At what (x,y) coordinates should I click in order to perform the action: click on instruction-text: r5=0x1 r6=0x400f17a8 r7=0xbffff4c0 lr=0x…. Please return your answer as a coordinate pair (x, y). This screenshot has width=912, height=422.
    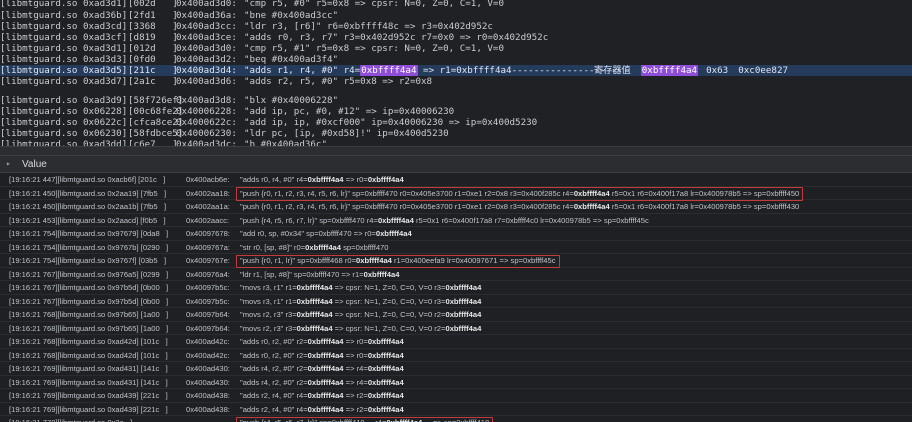
    Looking at the image, I should click on (531, 220).